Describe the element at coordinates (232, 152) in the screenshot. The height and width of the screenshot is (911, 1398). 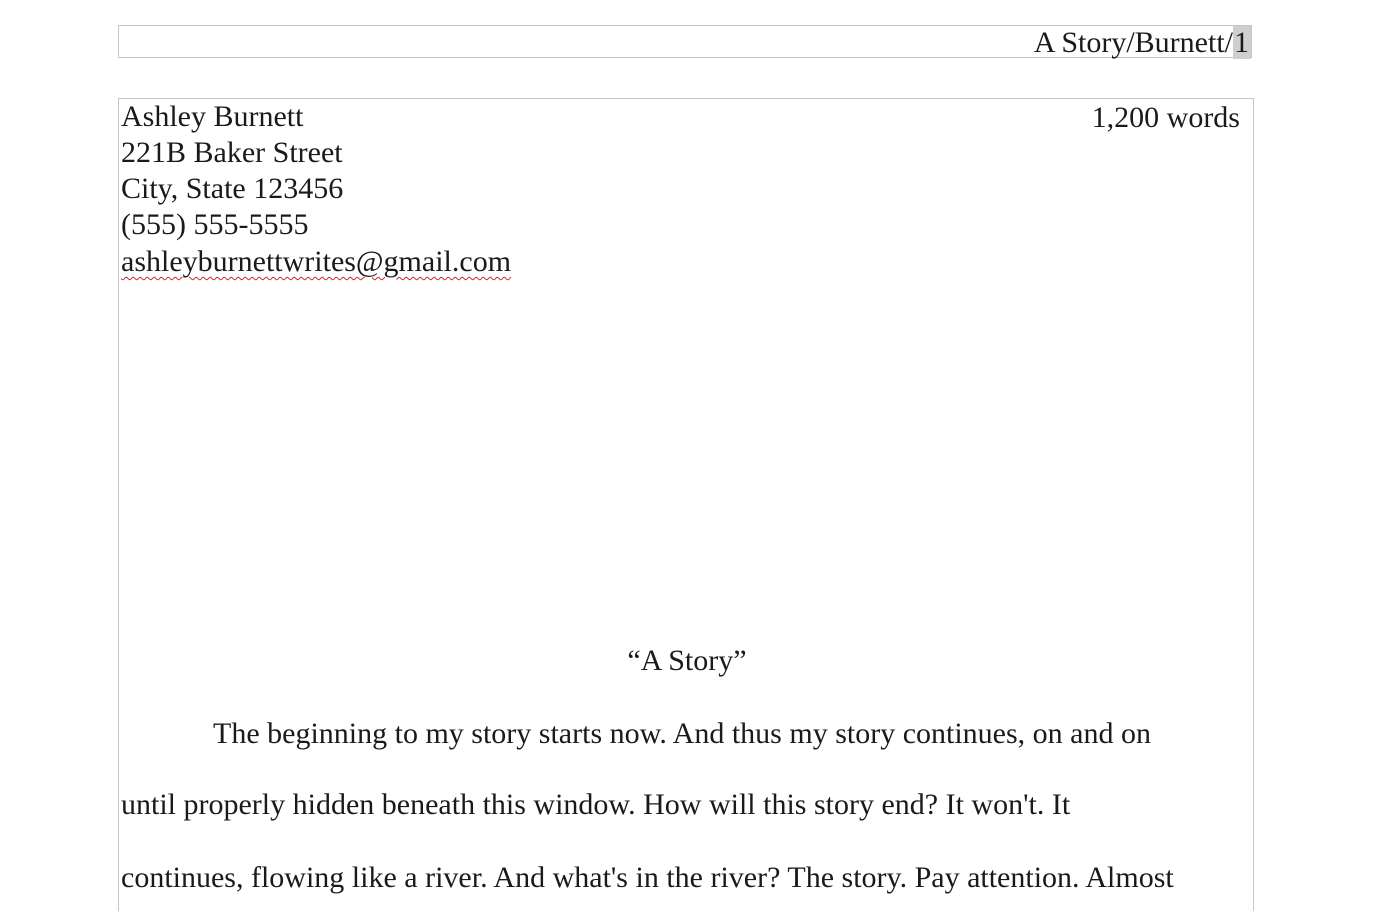
I see `author-address: 221B Baker Street` at that location.